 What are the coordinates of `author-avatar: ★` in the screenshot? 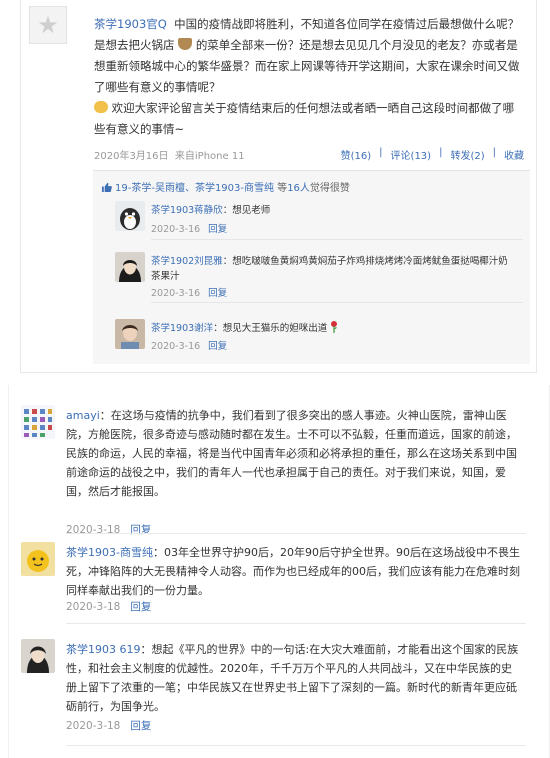 It's located at (48, 25).